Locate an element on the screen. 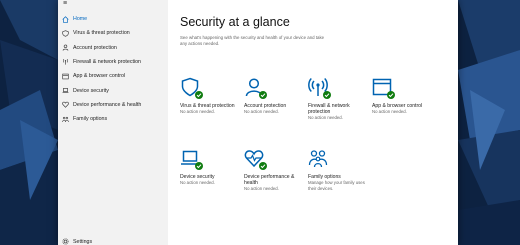  gear-icon is located at coordinates (65, 241).